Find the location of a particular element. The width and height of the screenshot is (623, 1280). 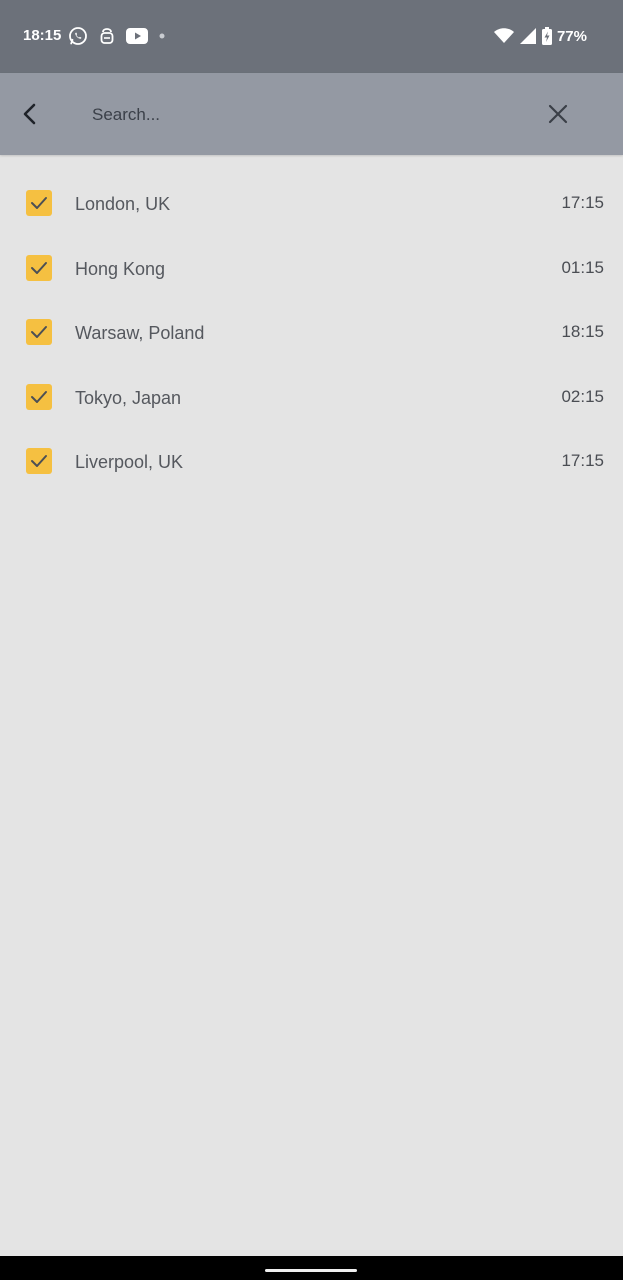

arrow-back-icon is located at coordinates (29, 114).